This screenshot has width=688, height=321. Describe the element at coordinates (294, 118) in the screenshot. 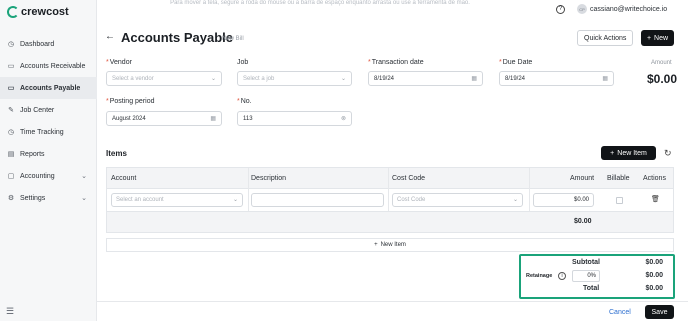

I see `number-input: 113 ⊗` at that location.